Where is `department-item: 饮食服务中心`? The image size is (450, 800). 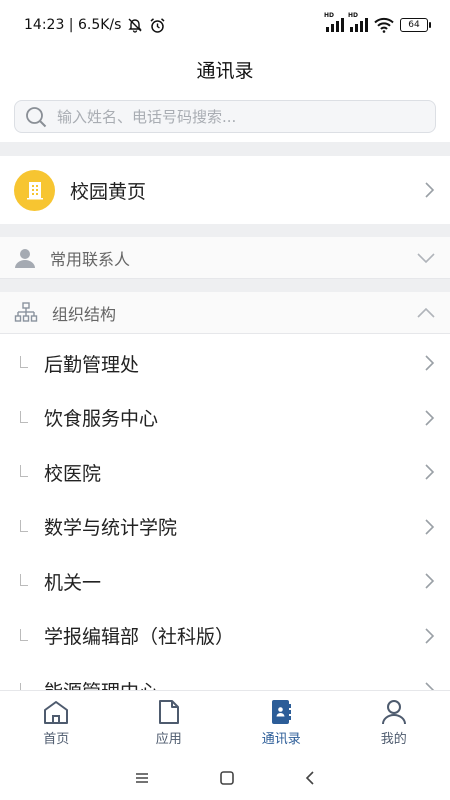 department-item: 饮食服务中心 is located at coordinates (225, 418).